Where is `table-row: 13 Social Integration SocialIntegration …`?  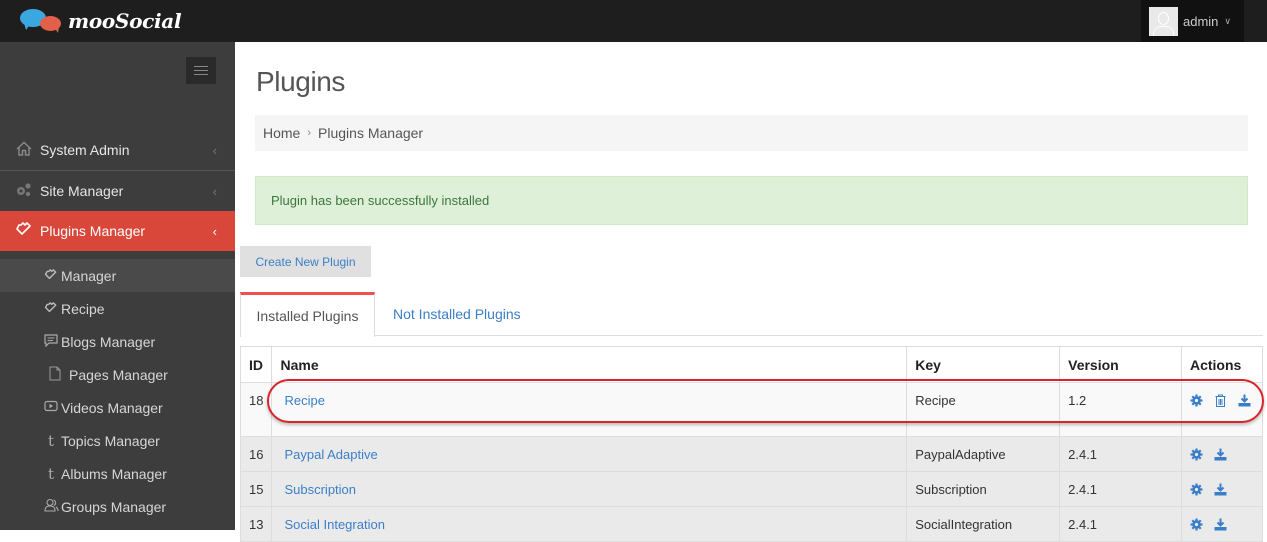
table-row: 13 Social Integration SocialIntegration … is located at coordinates (751, 524).